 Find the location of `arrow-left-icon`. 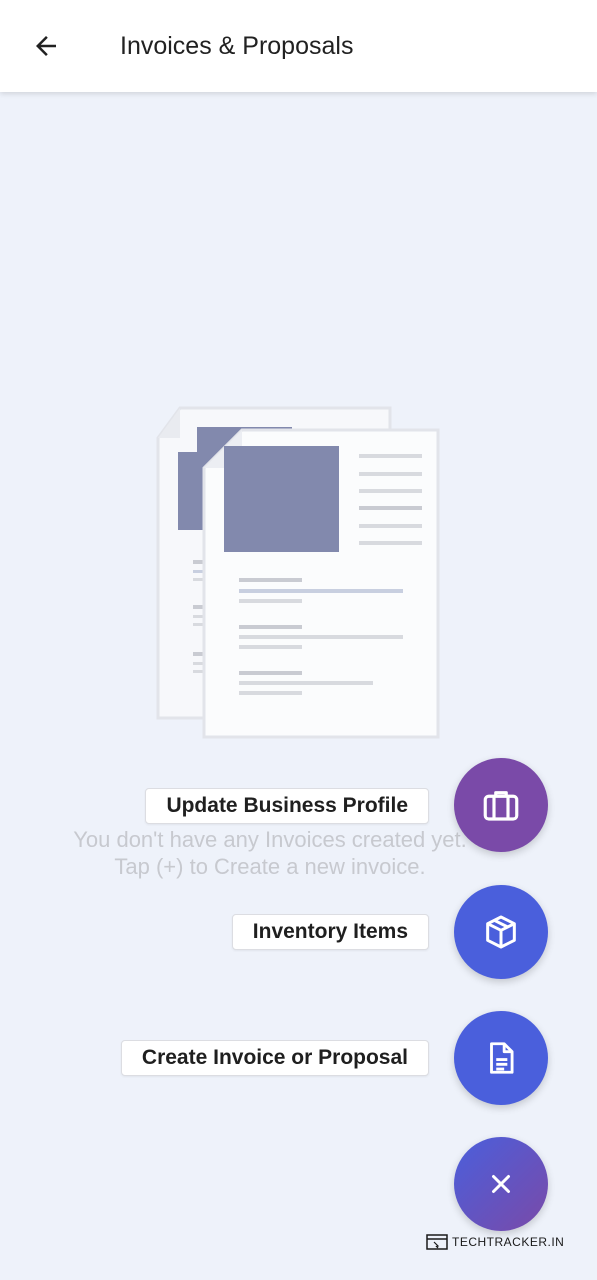

arrow-left-icon is located at coordinates (46, 46).